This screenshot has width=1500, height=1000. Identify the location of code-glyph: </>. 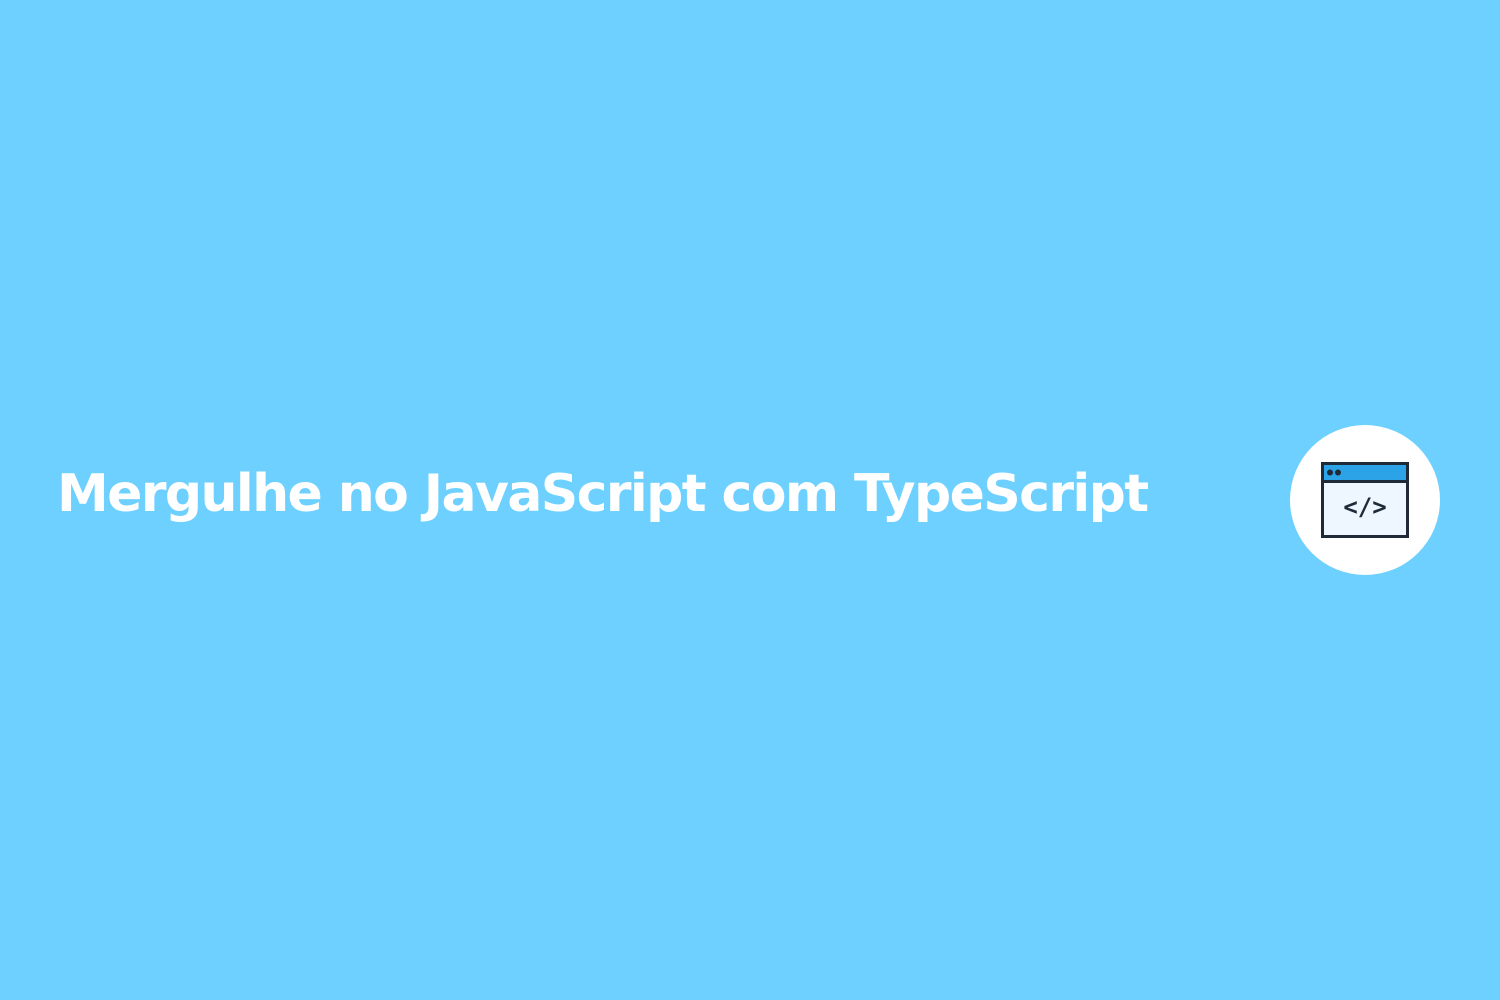
(1364, 507).